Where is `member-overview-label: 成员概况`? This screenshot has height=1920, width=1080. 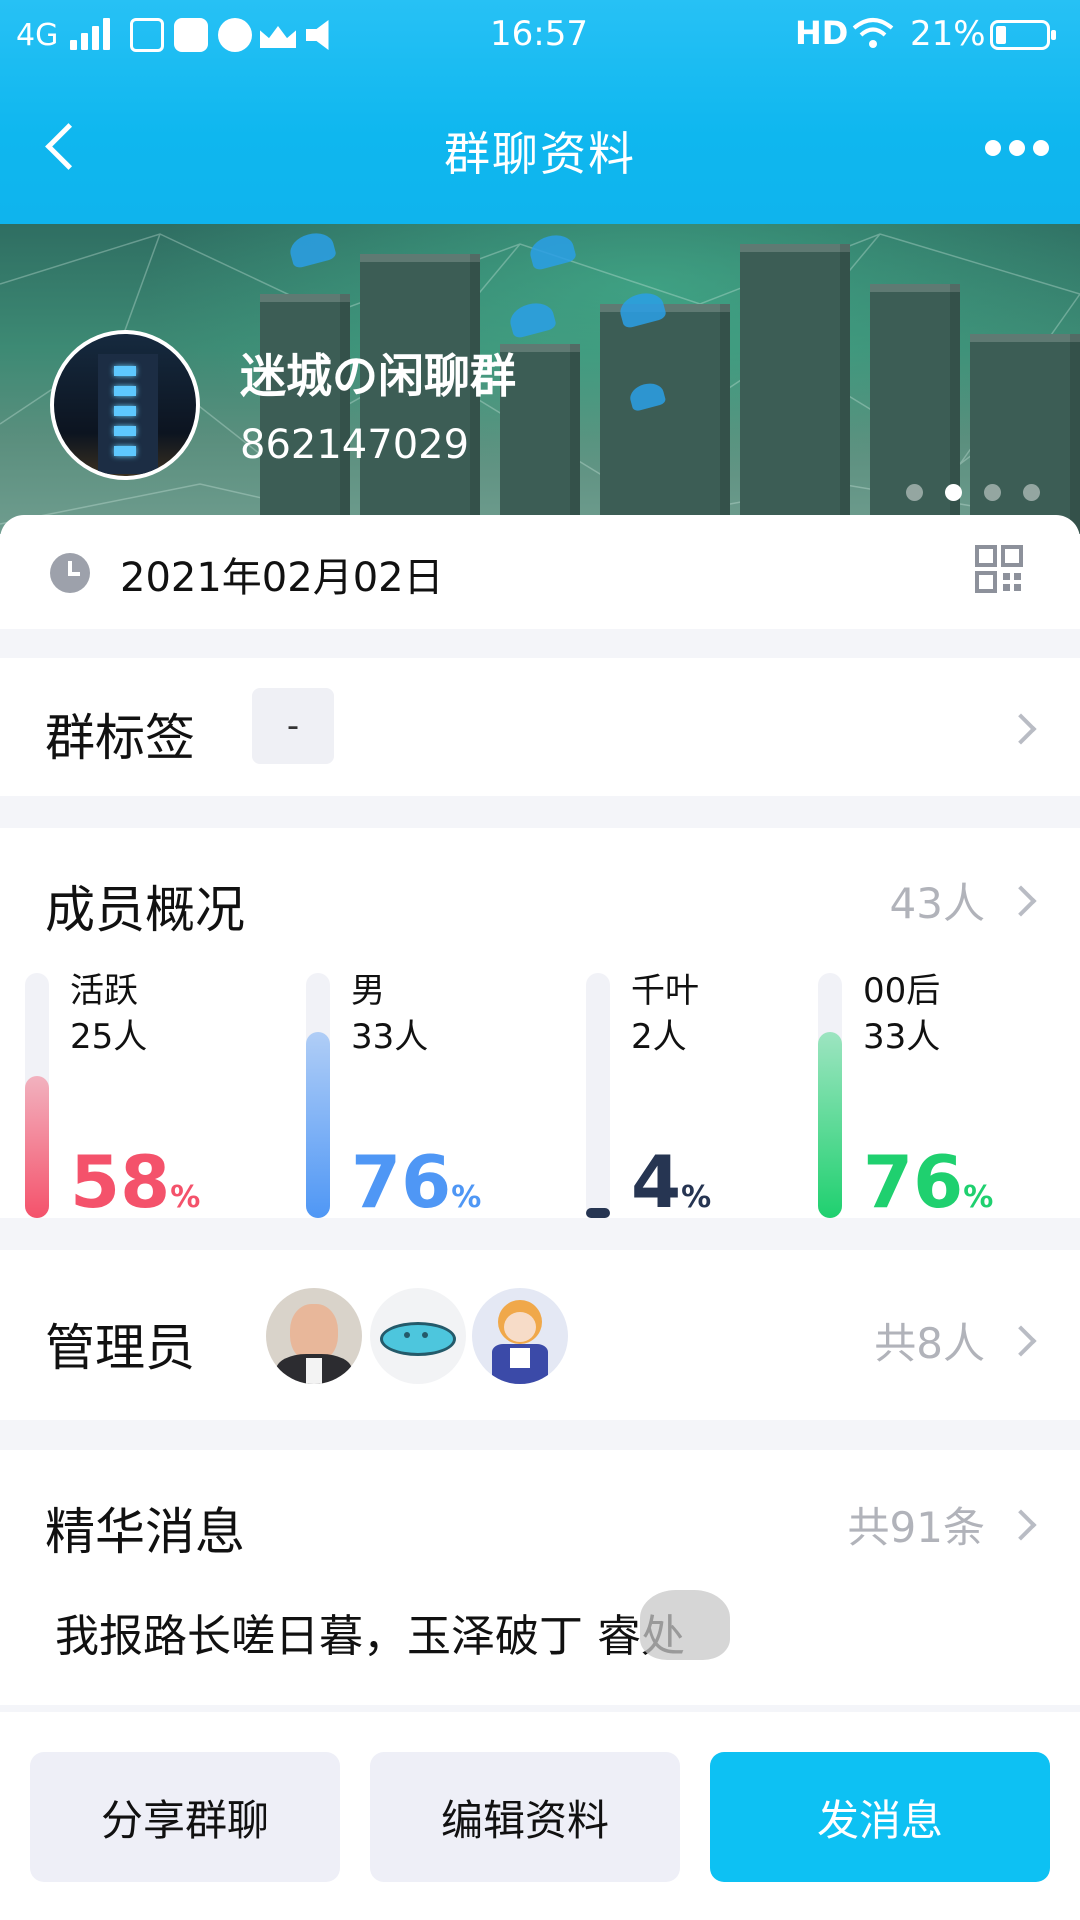 member-overview-label: 成员概况 is located at coordinates (145, 910).